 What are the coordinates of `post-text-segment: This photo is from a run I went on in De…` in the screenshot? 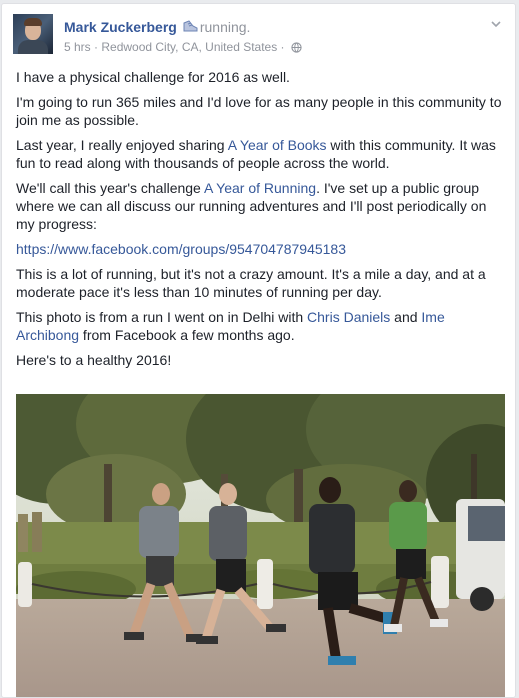 It's located at (162, 317).